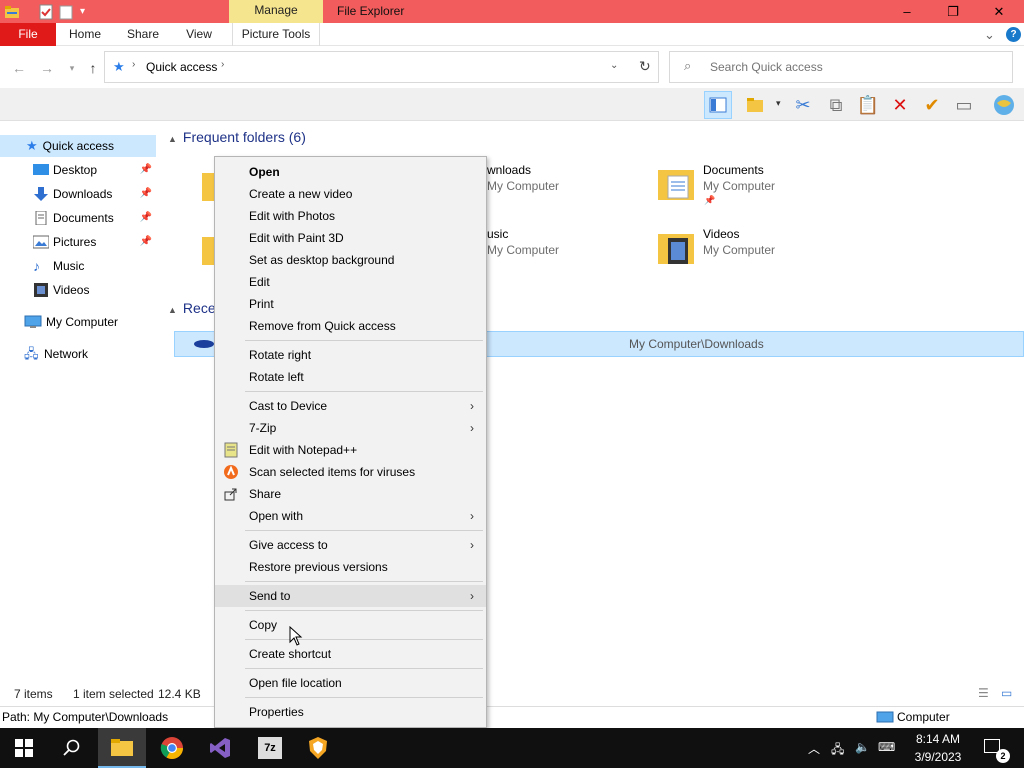  I want to click on network-status-icon: 🖧, so click(837, 750).